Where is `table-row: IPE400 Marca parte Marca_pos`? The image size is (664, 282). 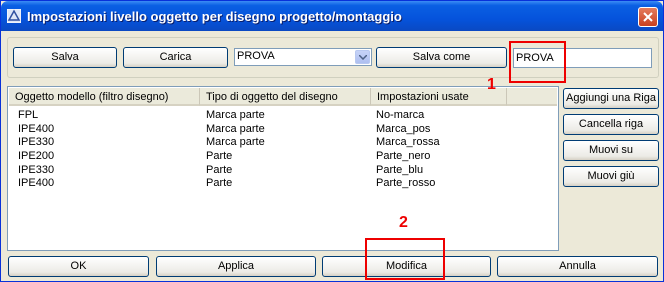 table-row: IPE400 Marca parte Marca_pos is located at coordinates (283, 130).